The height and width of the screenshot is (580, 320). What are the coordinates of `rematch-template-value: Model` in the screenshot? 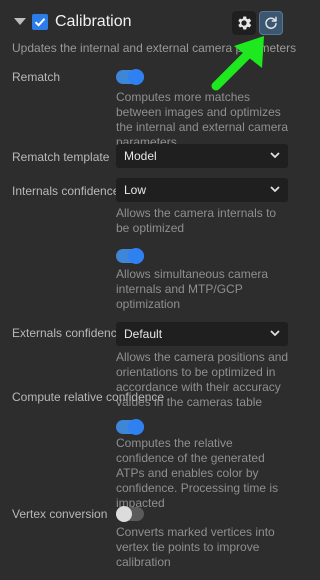 It's located at (140, 156).